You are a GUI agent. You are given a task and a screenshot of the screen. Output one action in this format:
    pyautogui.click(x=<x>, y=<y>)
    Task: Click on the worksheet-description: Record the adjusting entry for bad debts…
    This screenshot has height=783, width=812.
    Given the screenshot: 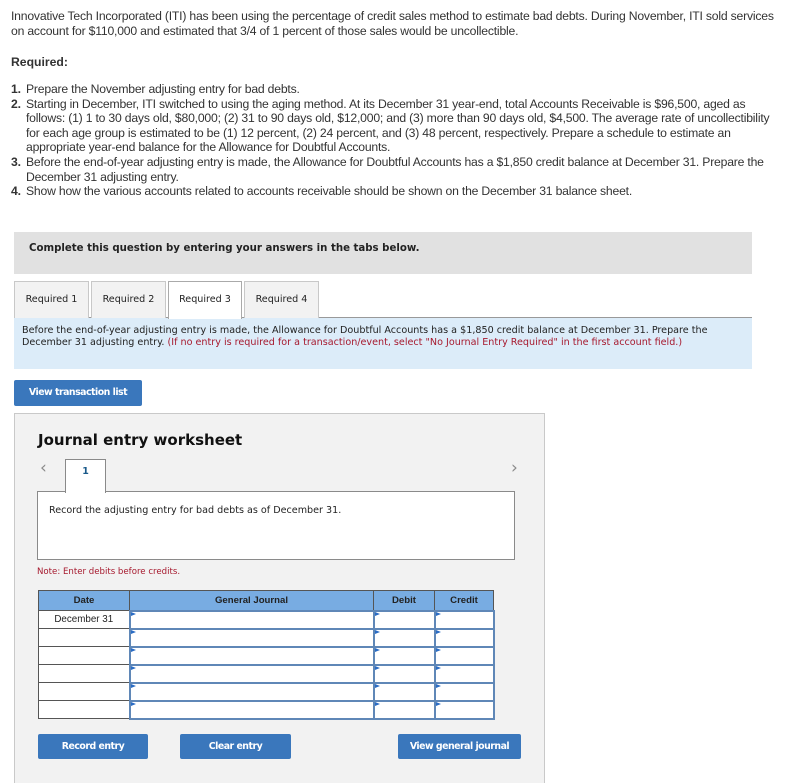 What is the action you would take?
    pyautogui.click(x=276, y=525)
    